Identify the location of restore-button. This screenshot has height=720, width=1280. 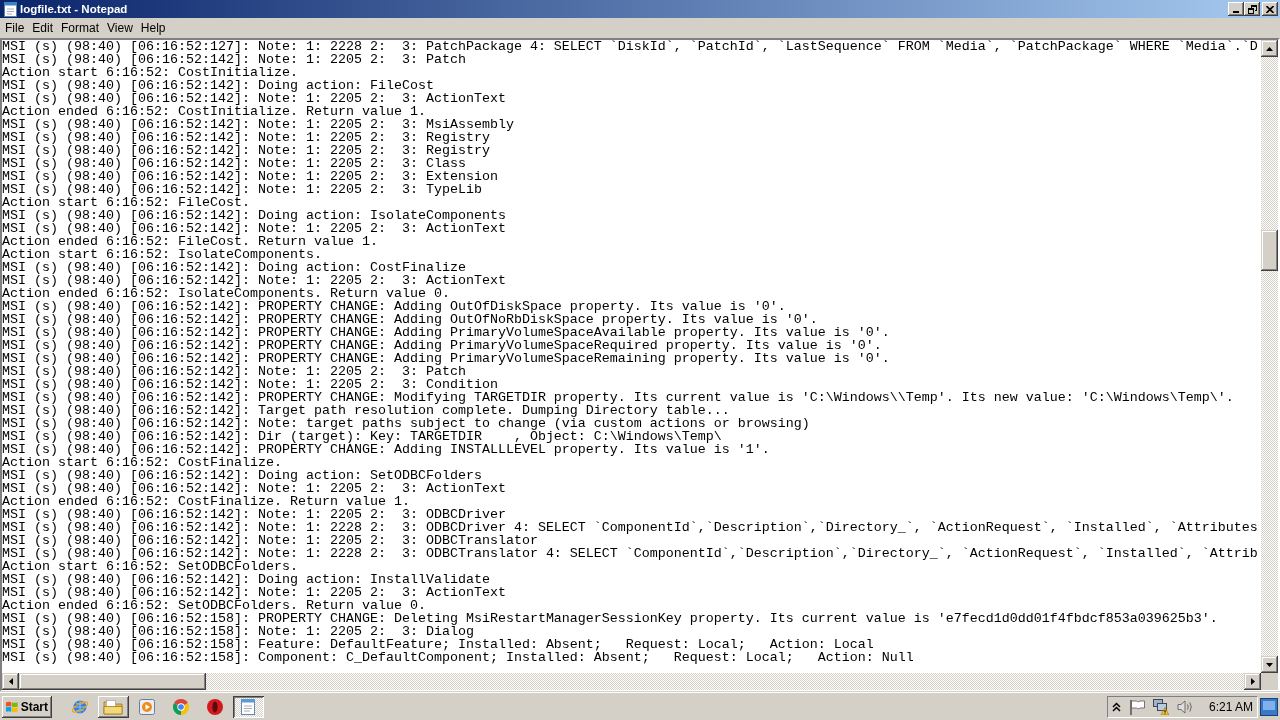
(1252, 9).